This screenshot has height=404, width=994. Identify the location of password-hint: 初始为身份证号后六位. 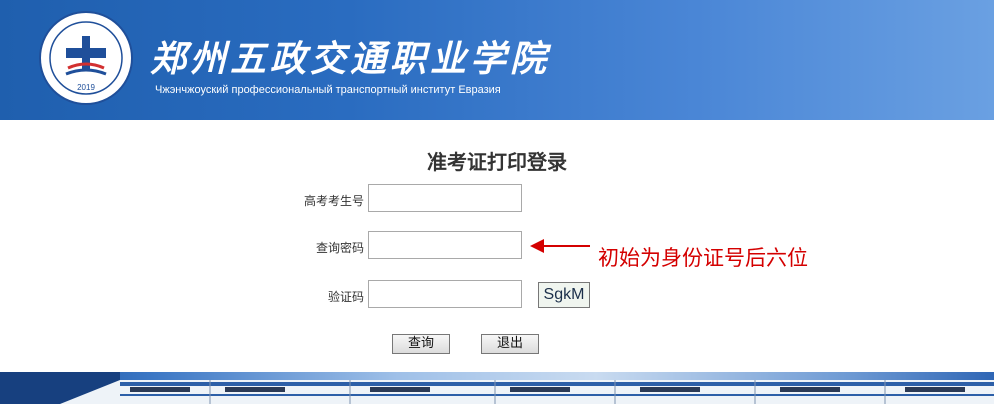
(703, 258).